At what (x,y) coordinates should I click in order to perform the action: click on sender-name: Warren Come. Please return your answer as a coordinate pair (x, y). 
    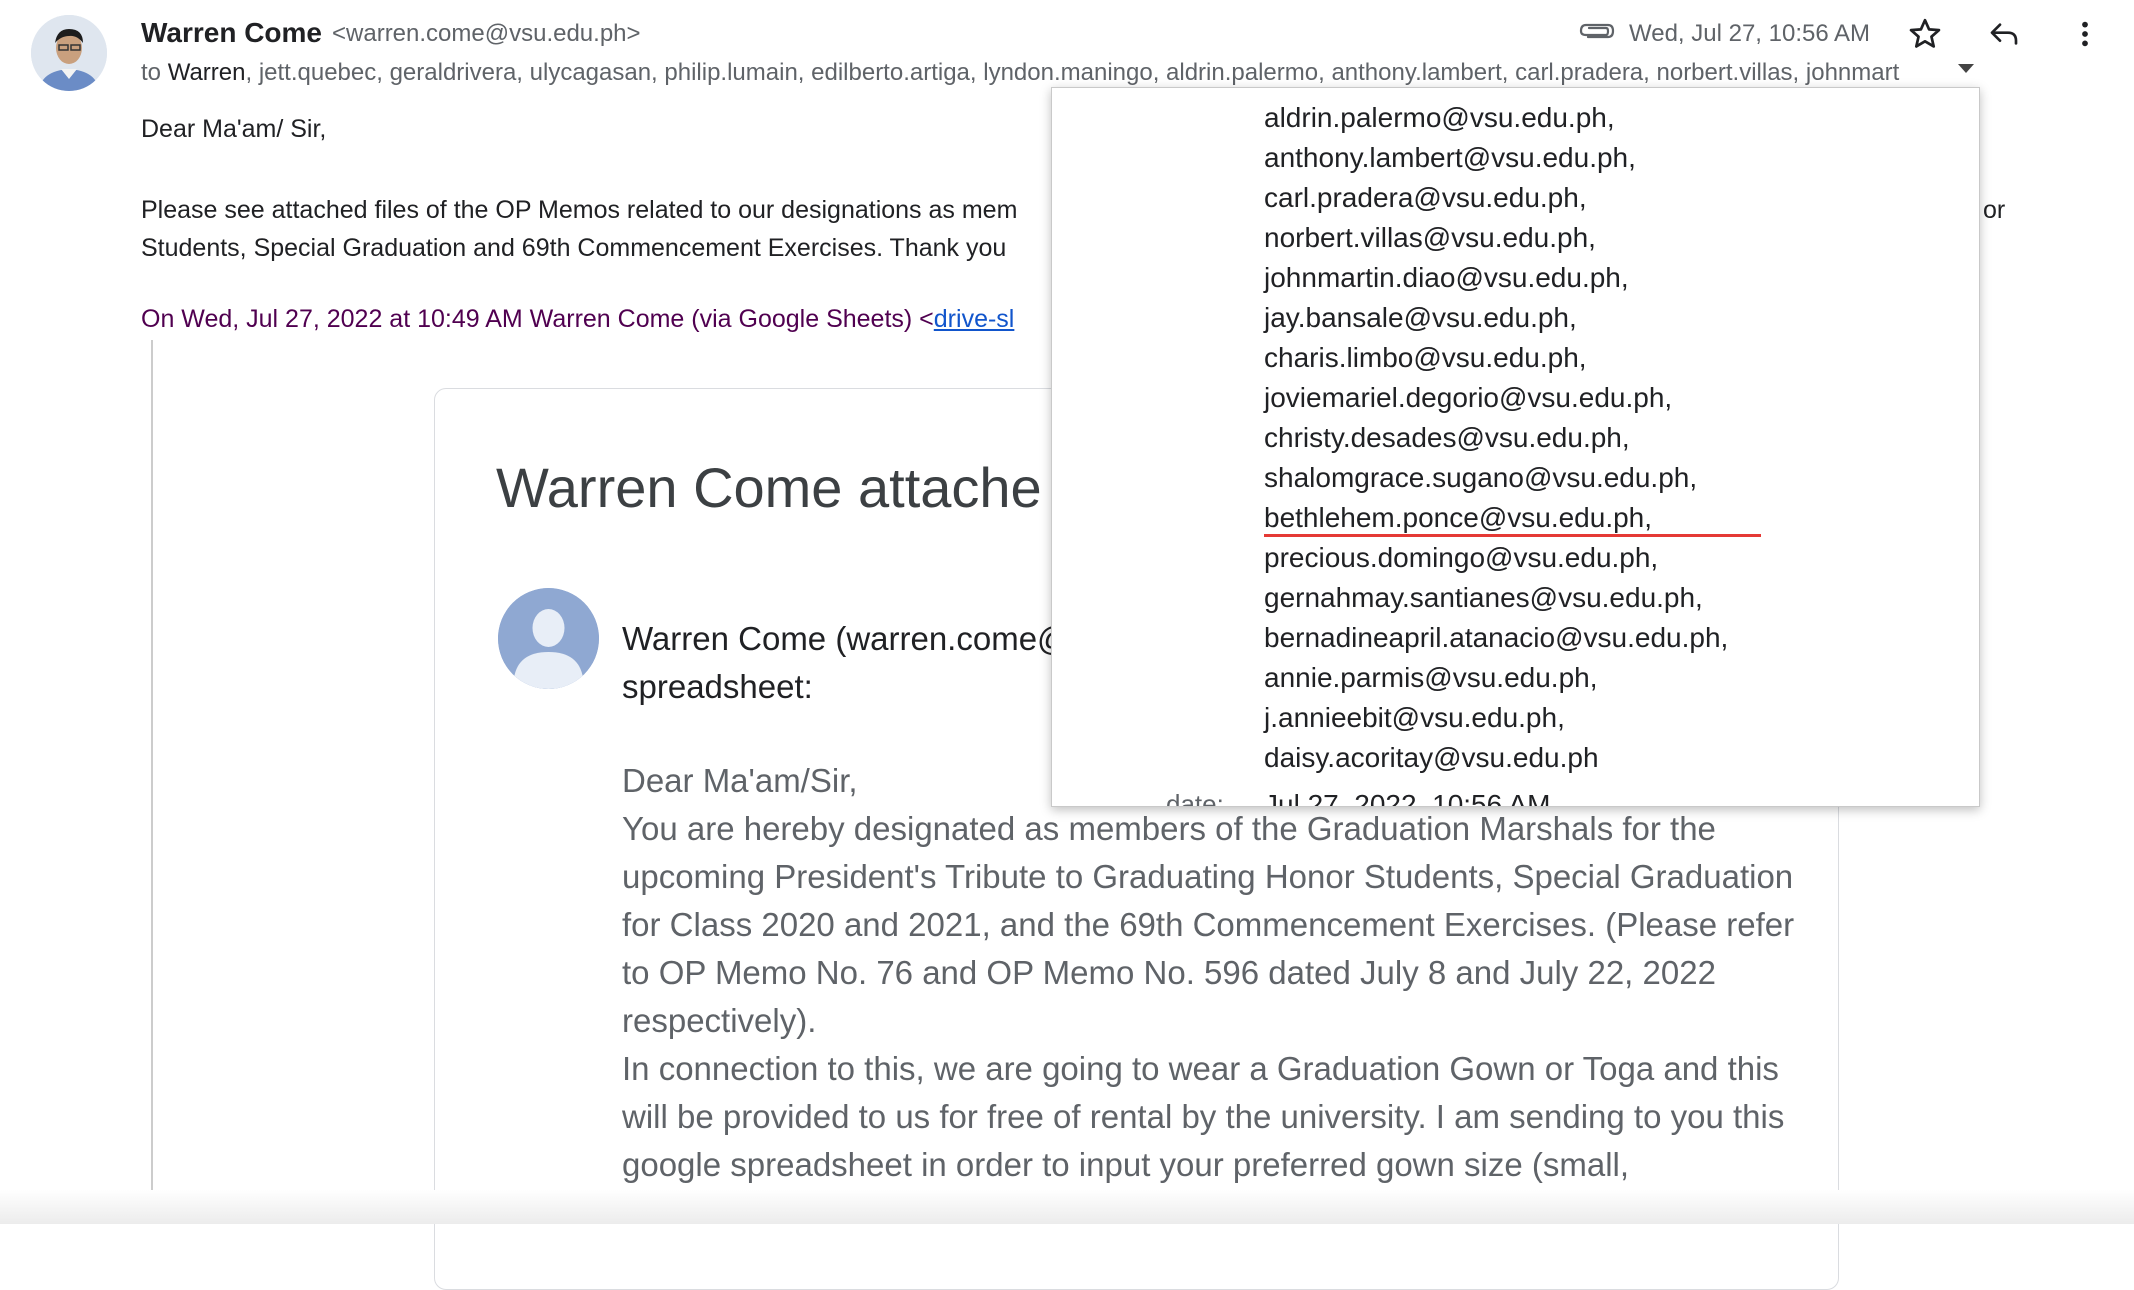
    Looking at the image, I should click on (231, 33).